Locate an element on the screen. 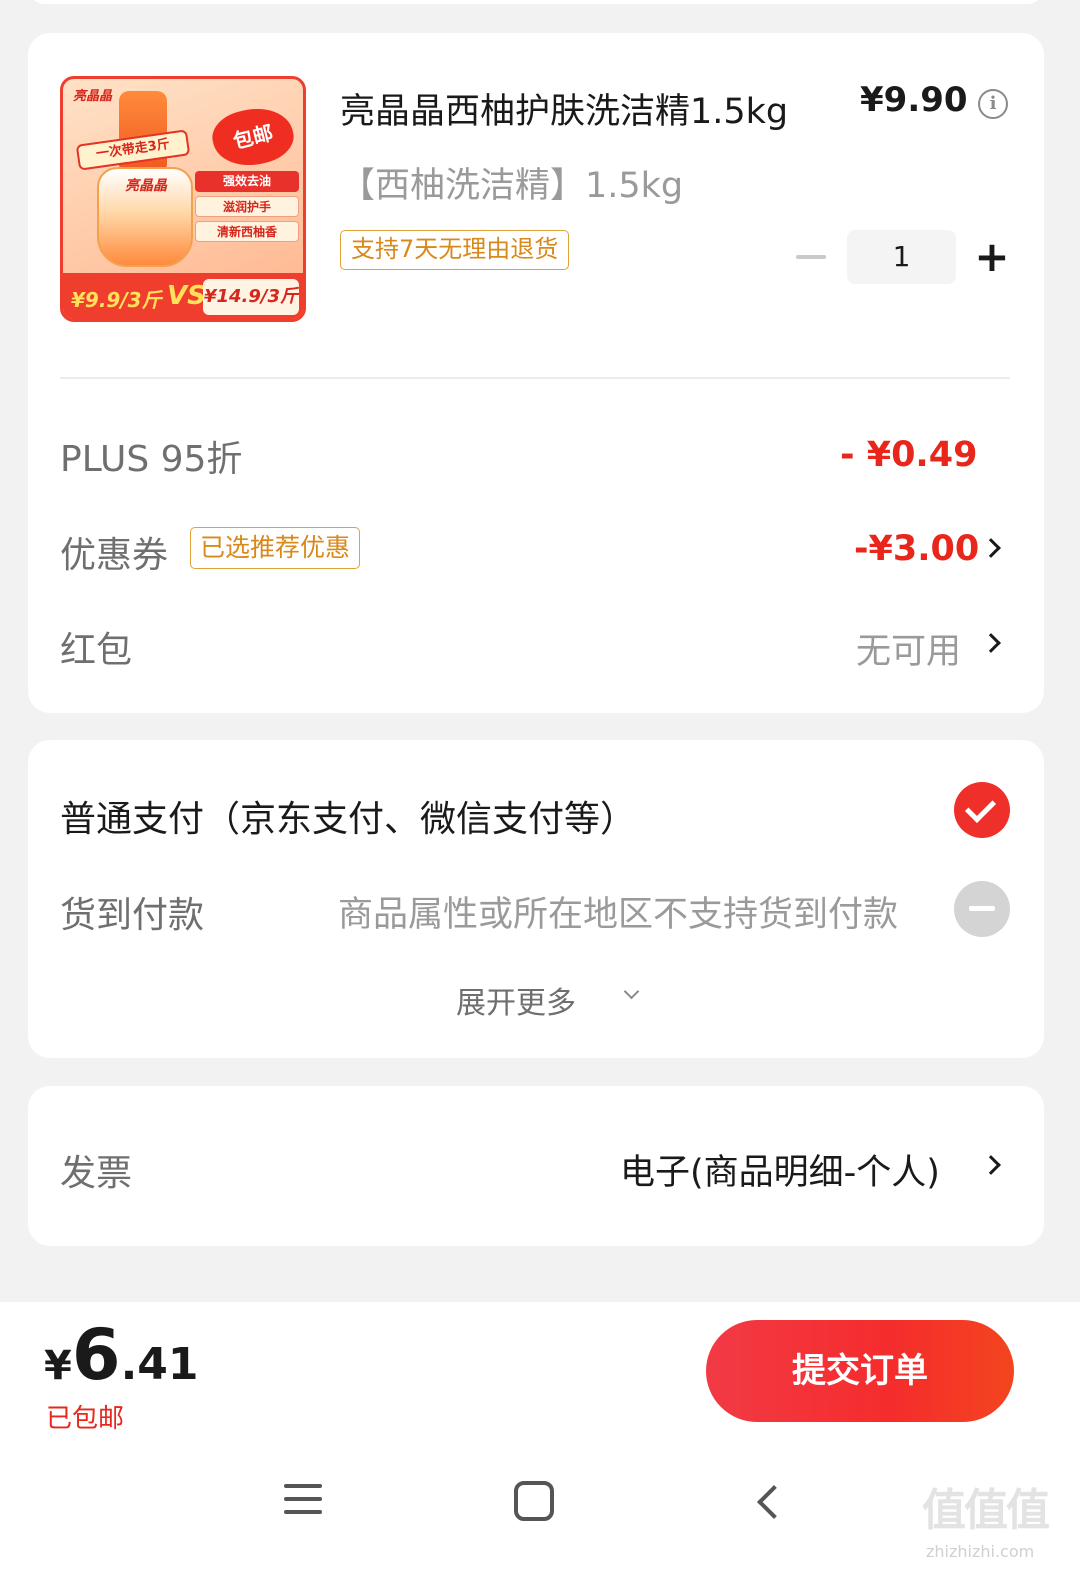  back-icon is located at coordinates (774, 1502).